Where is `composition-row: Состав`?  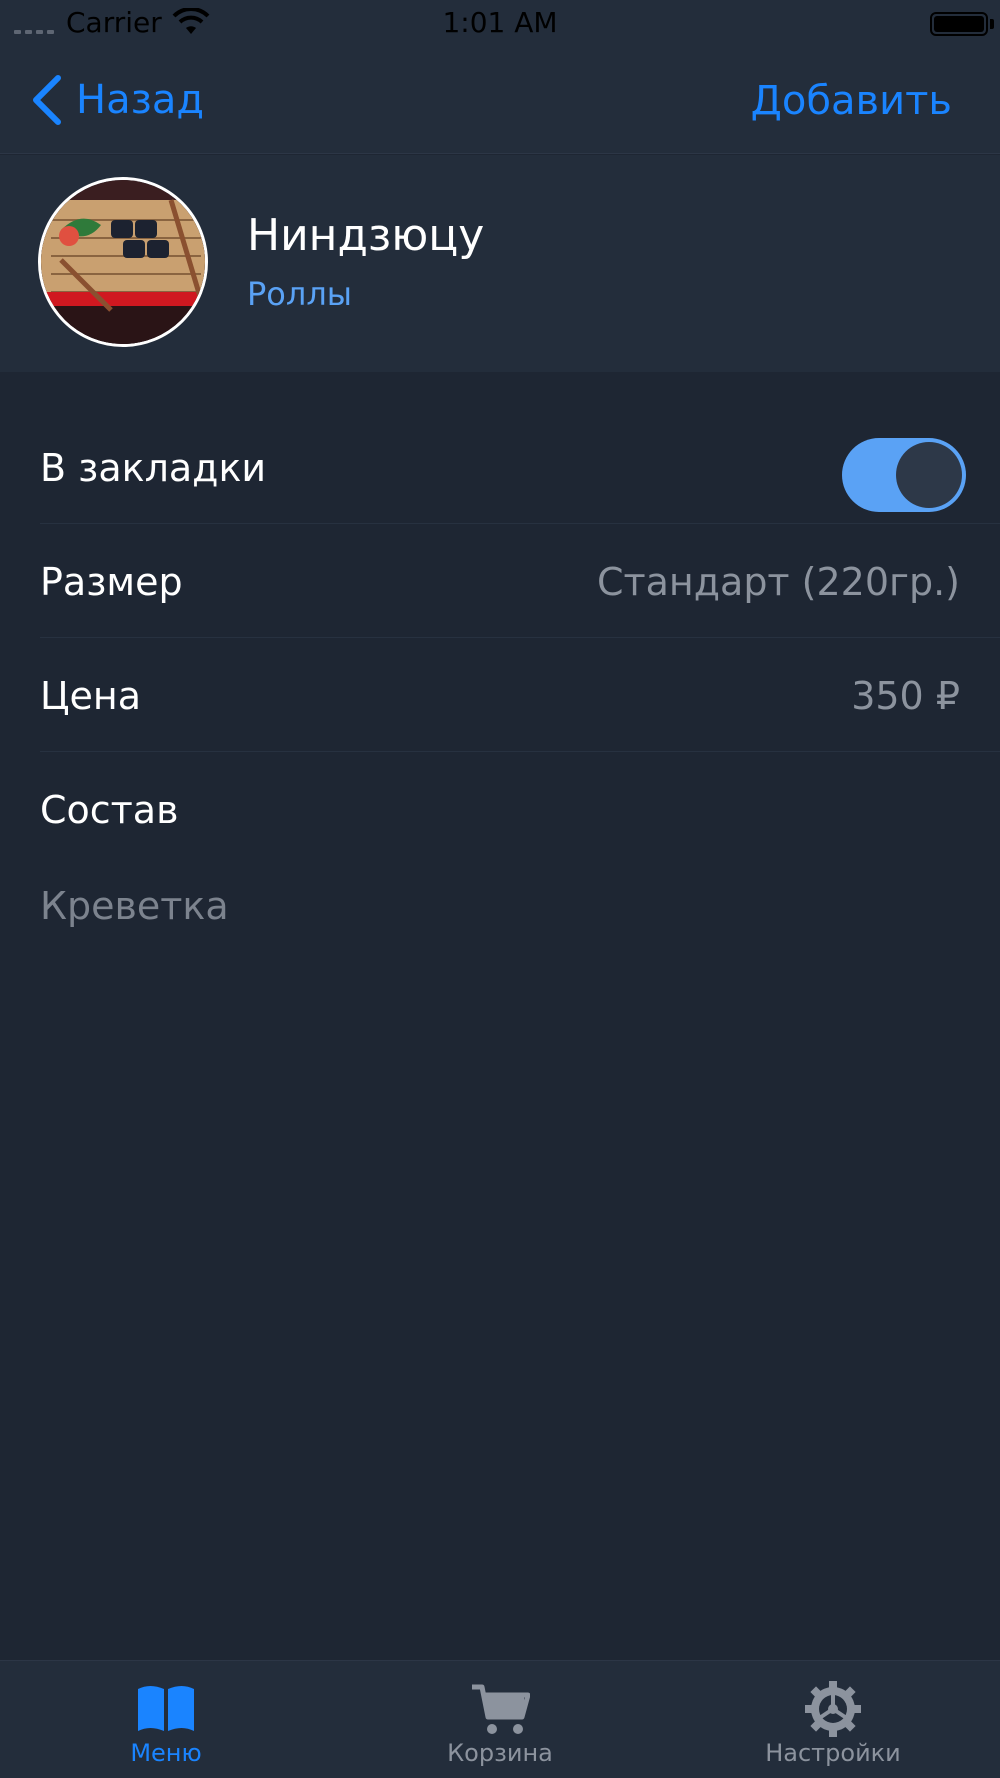 composition-row: Состав is located at coordinates (520, 809).